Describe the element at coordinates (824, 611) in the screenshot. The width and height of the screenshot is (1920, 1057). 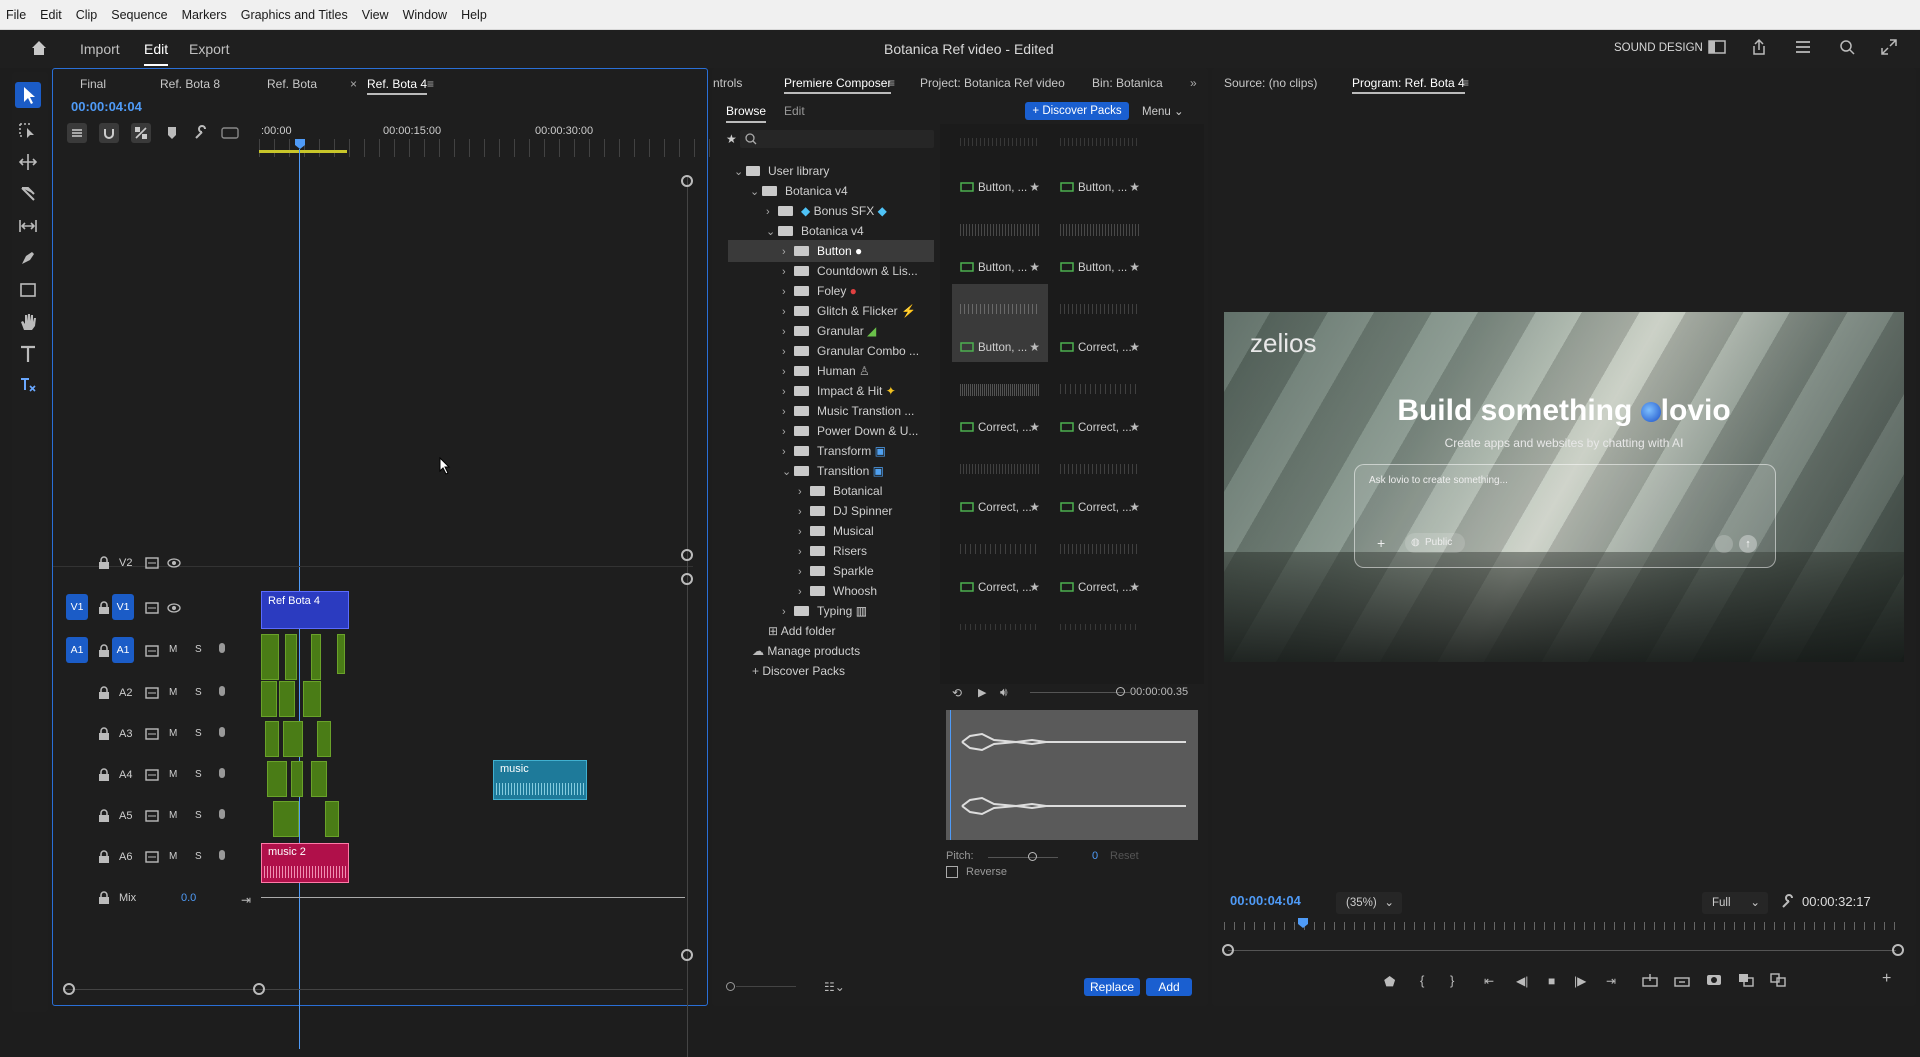
I see `tree-typing: › Typing ▥` at that location.